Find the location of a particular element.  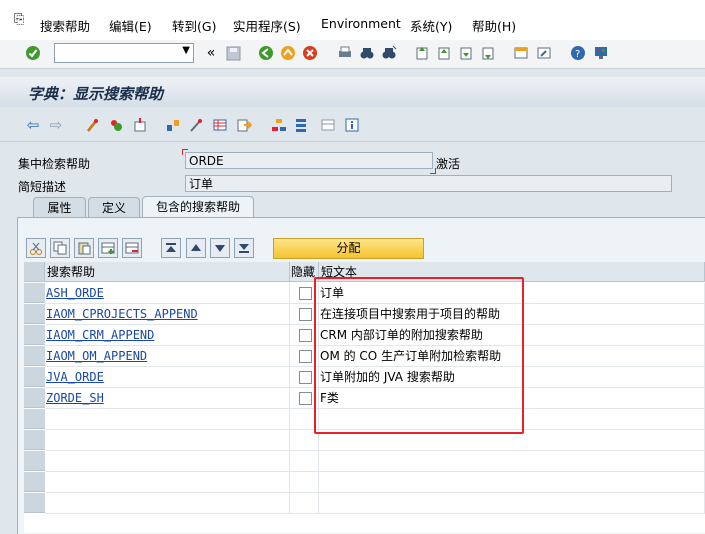

tab-included-search-helps: 包含的搜索帮助 is located at coordinates (198, 207).